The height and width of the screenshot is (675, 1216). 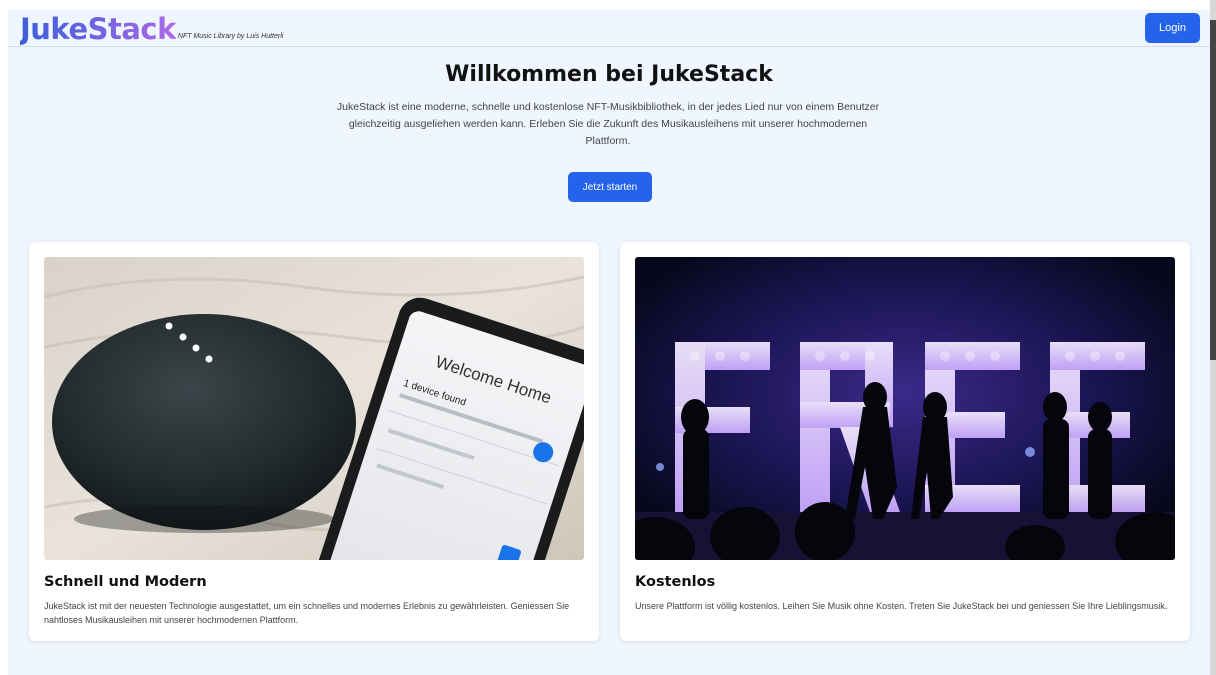 I want to click on hero-title: Willkommen bei JukeStack, so click(x=609, y=74).